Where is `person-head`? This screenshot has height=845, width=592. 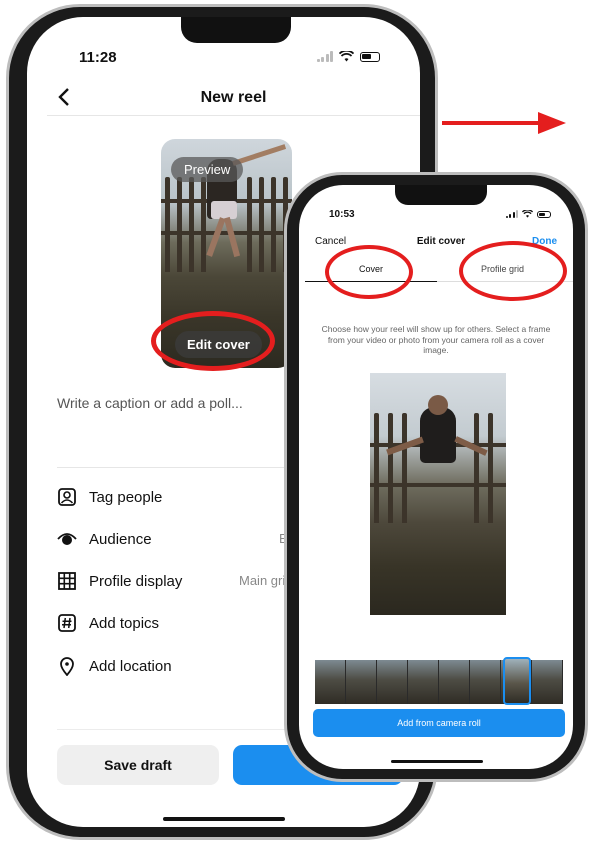 person-head is located at coordinates (438, 405).